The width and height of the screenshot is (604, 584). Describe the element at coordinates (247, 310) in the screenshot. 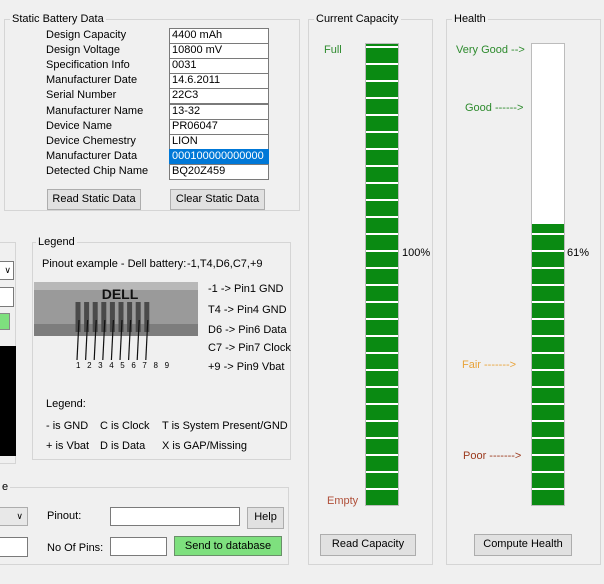

I see `mapping-2: T4 -> Pin4 GND` at that location.